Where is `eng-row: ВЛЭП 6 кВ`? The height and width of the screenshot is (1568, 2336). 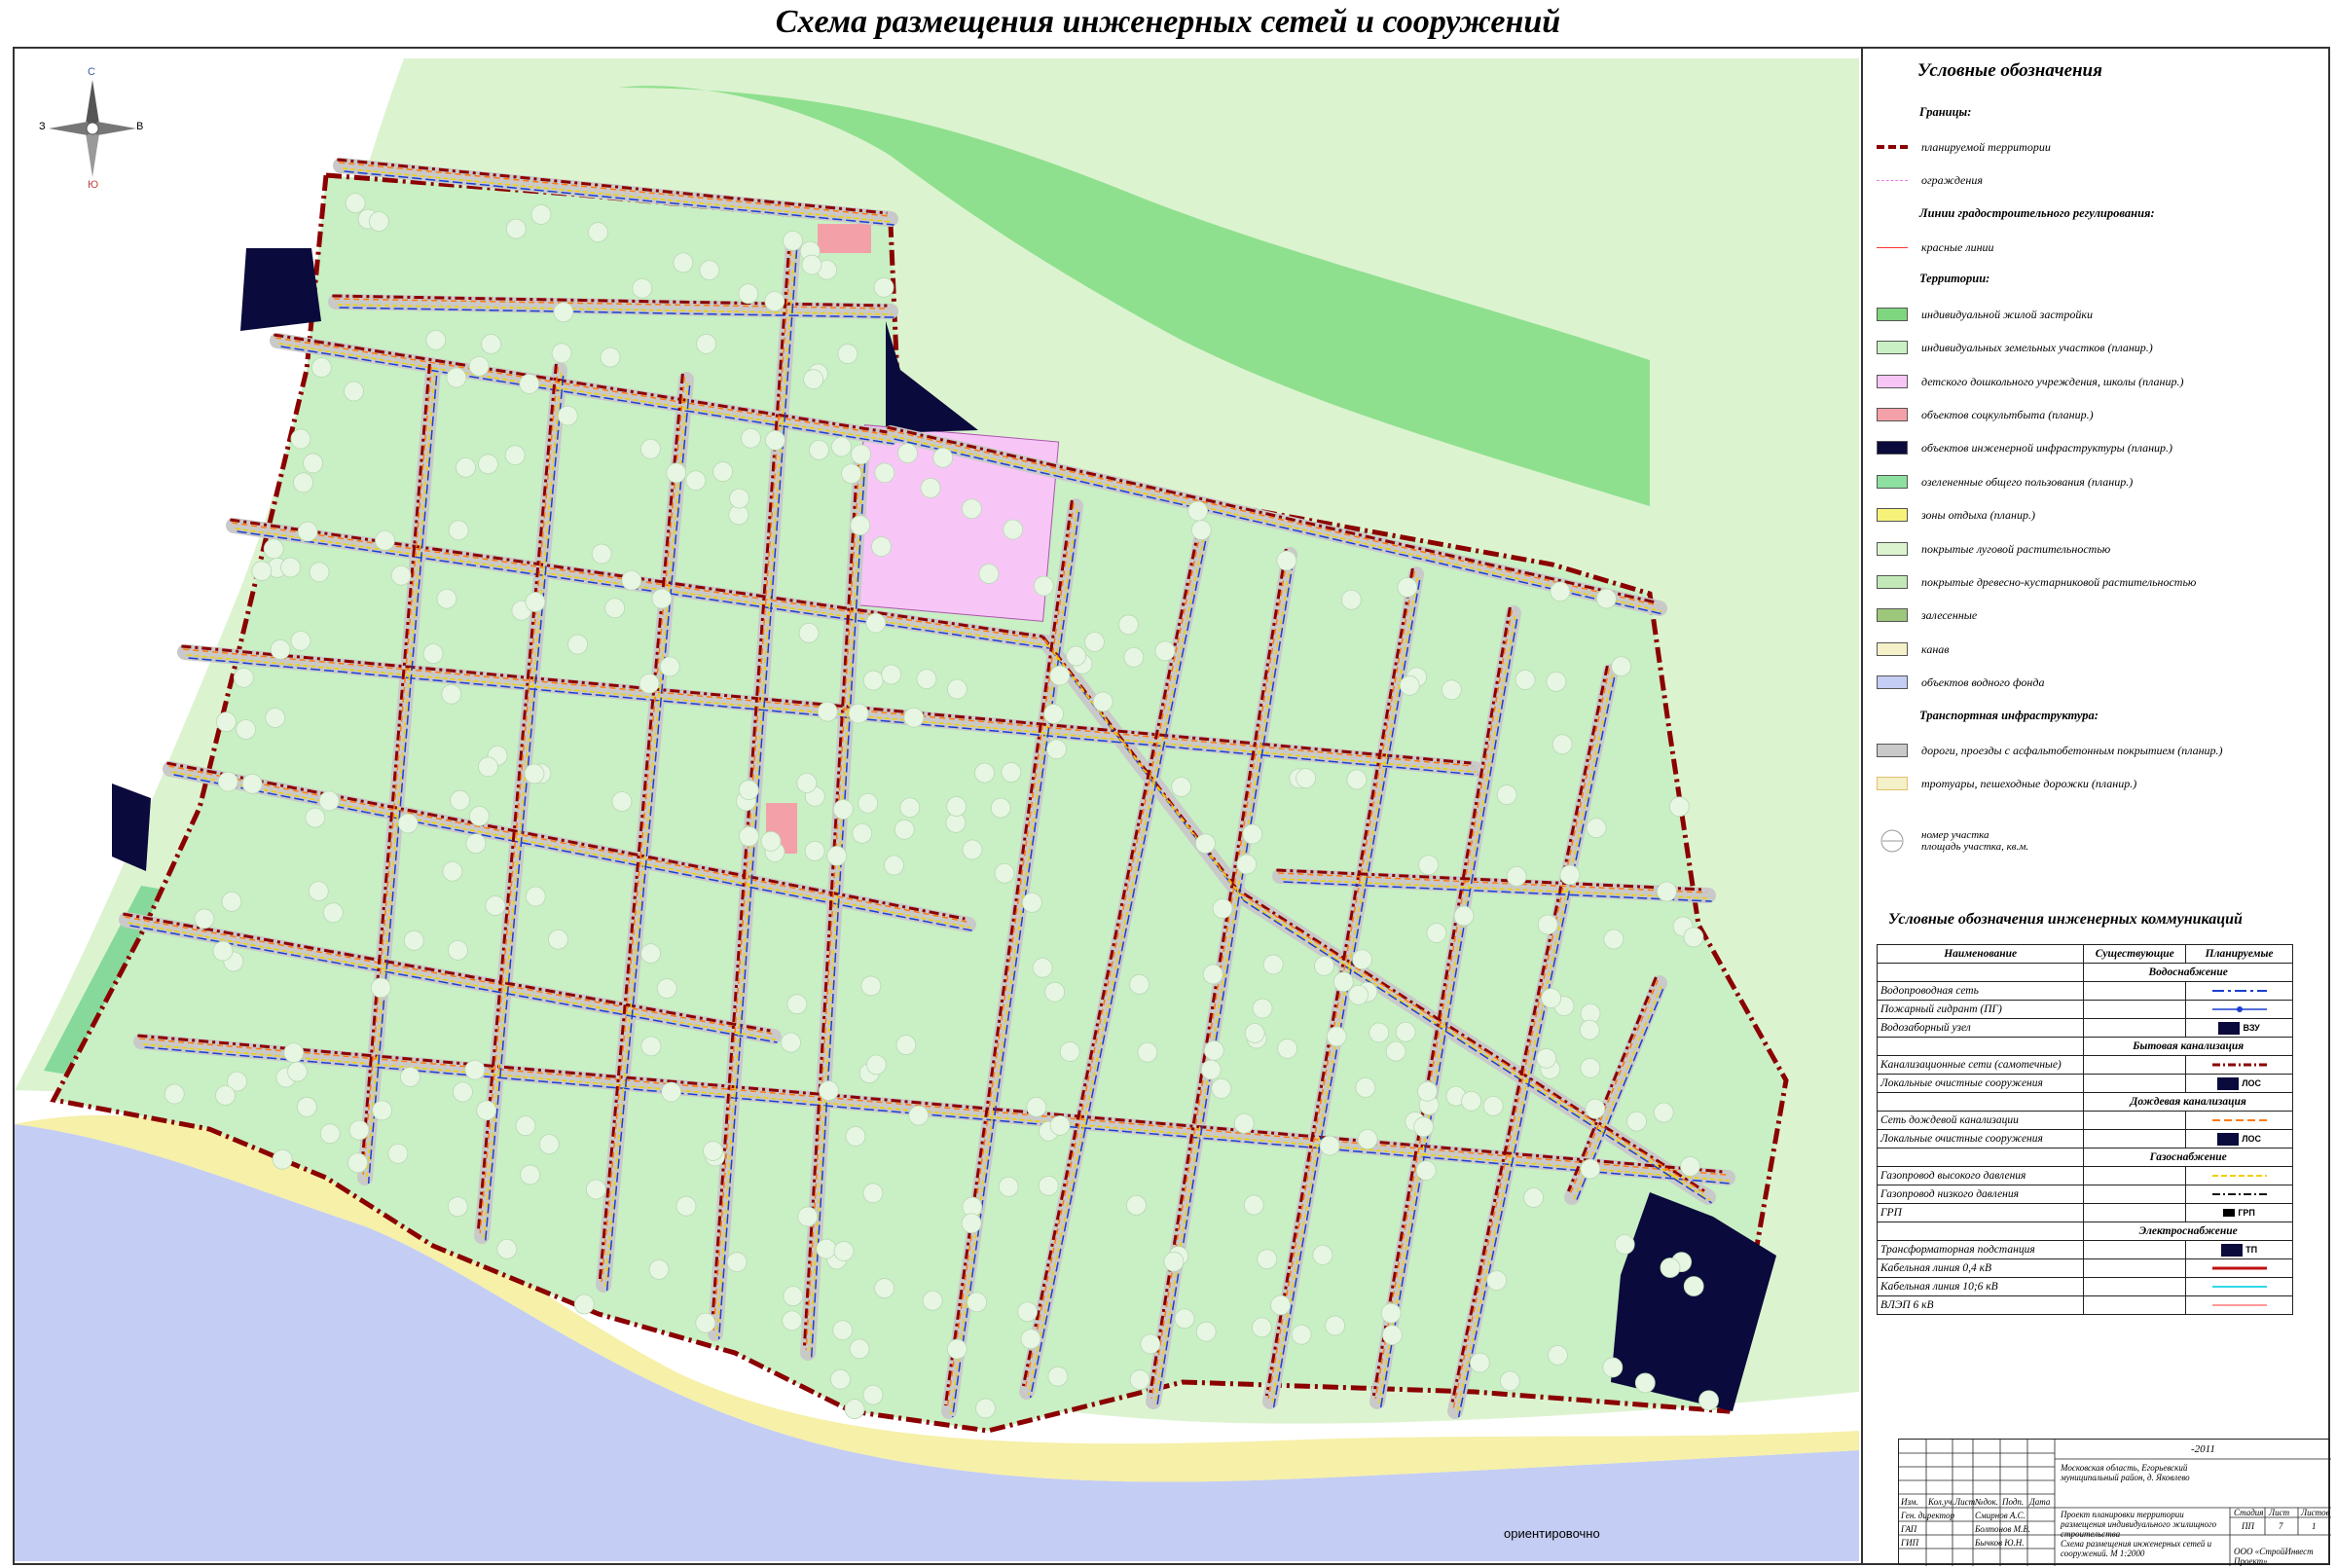 eng-row: ВЛЭП 6 кВ is located at coordinates (2085, 1305).